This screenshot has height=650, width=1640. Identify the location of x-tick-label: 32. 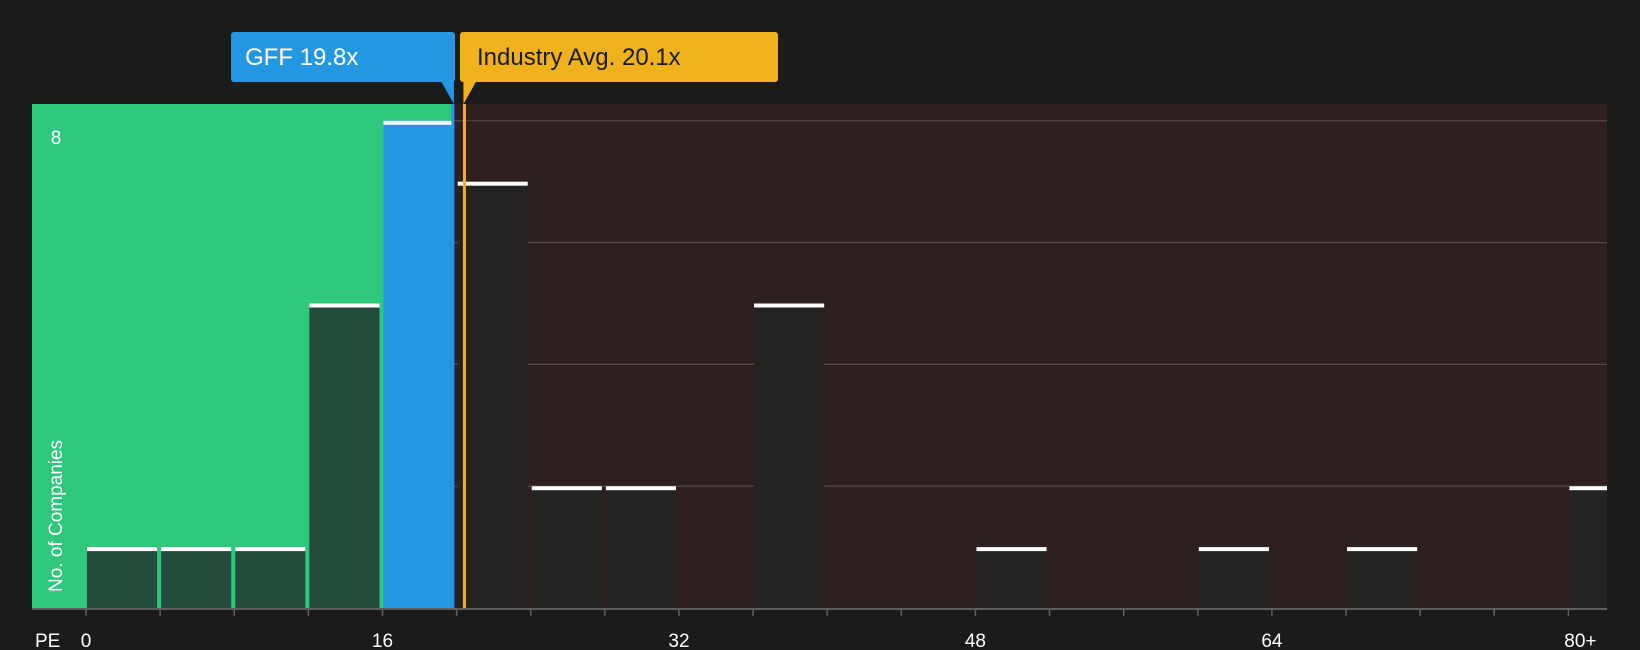
(678, 640).